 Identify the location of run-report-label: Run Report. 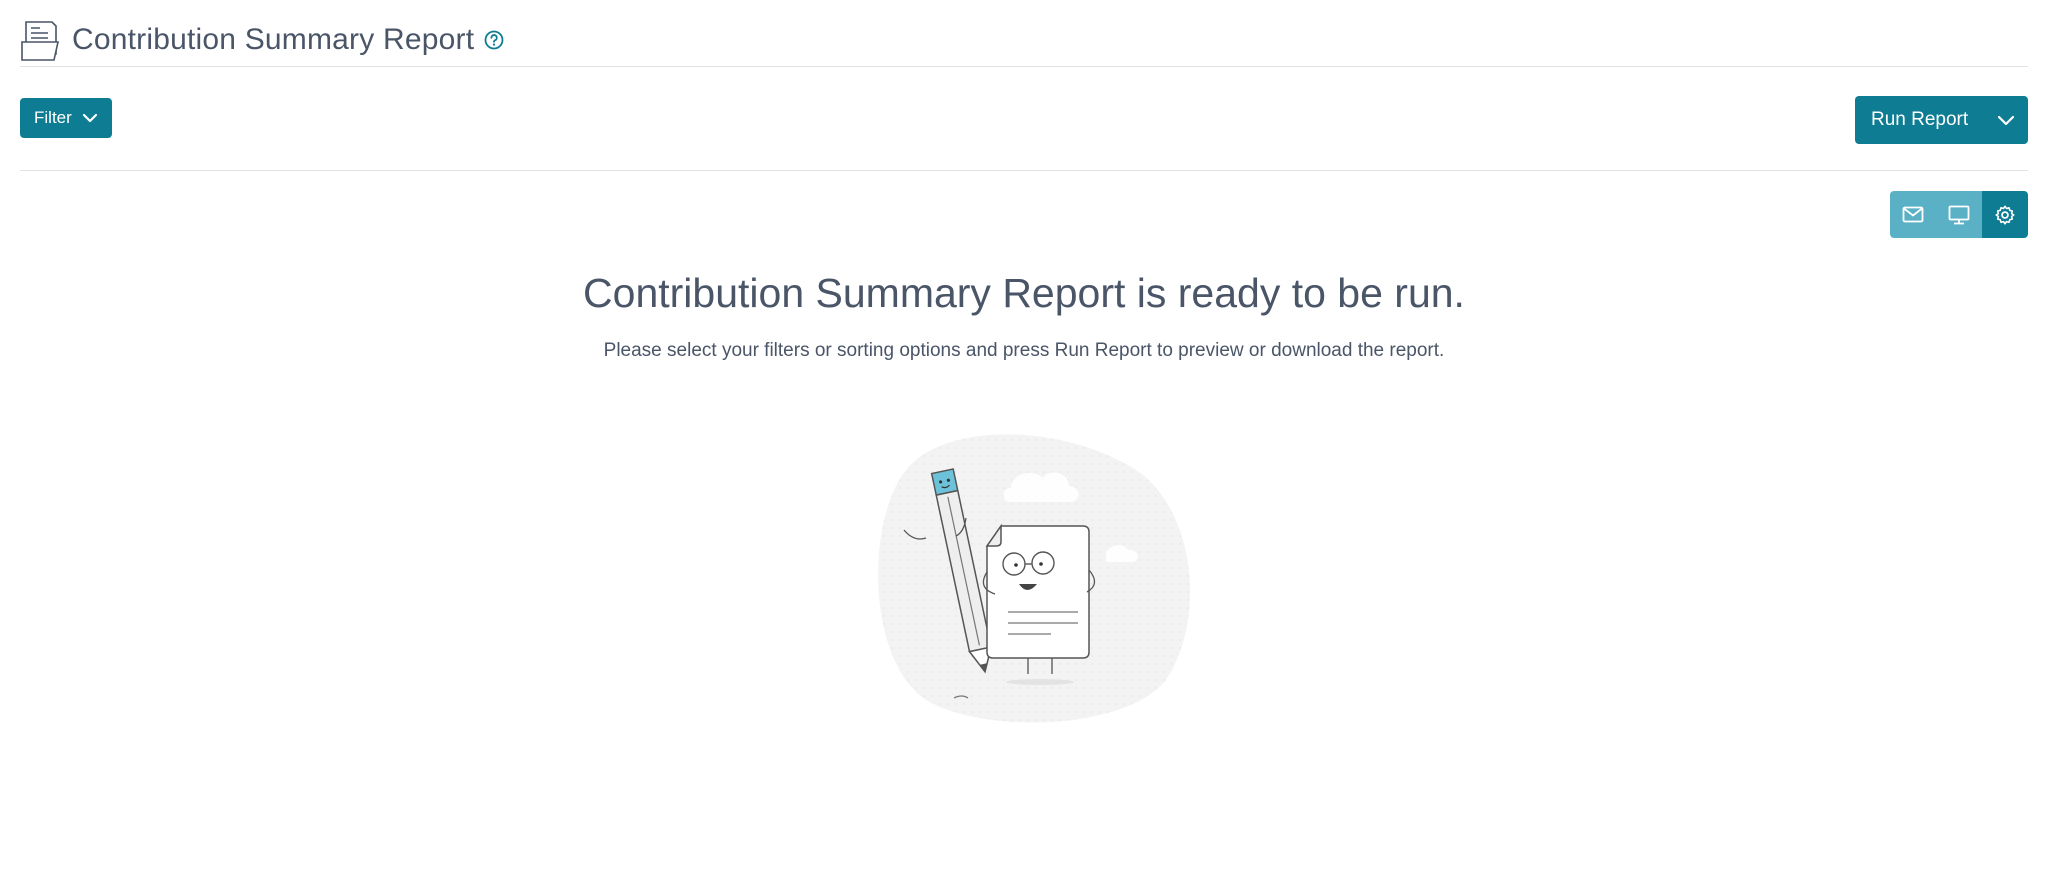
(1920, 119).